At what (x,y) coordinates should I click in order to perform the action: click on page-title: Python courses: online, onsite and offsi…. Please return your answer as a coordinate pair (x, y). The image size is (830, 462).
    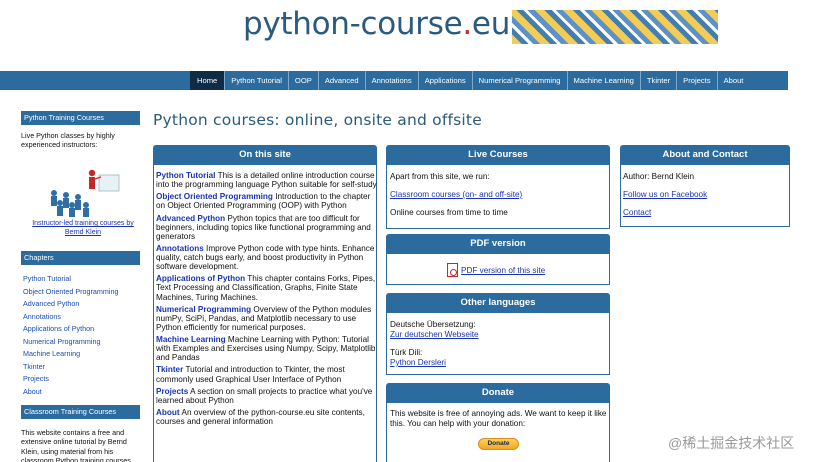
    Looking at the image, I should click on (317, 120).